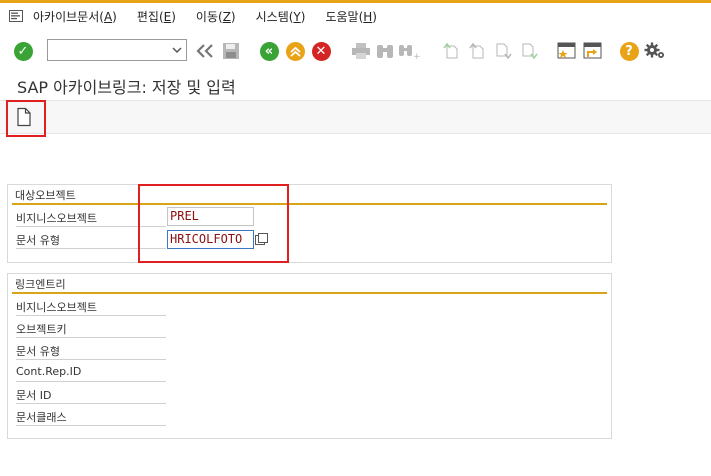 This screenshot has width=711, height=476. I want to click on enter-button: ✓, so click(23, 51).